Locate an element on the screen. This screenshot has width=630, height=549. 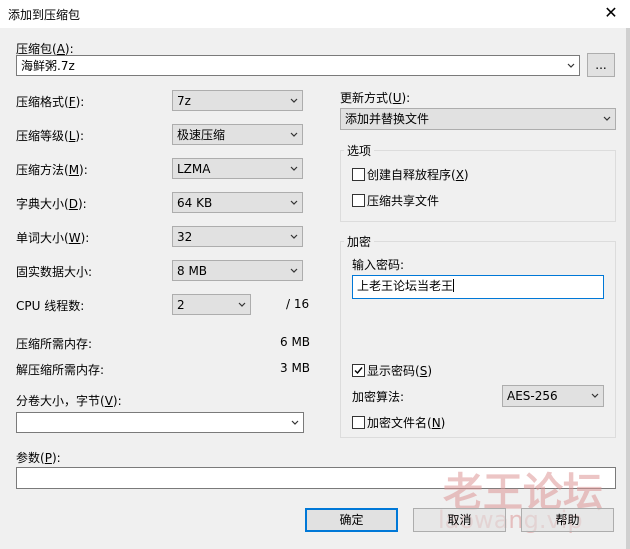
checkmark-icon is located at coordinates (358, 371).